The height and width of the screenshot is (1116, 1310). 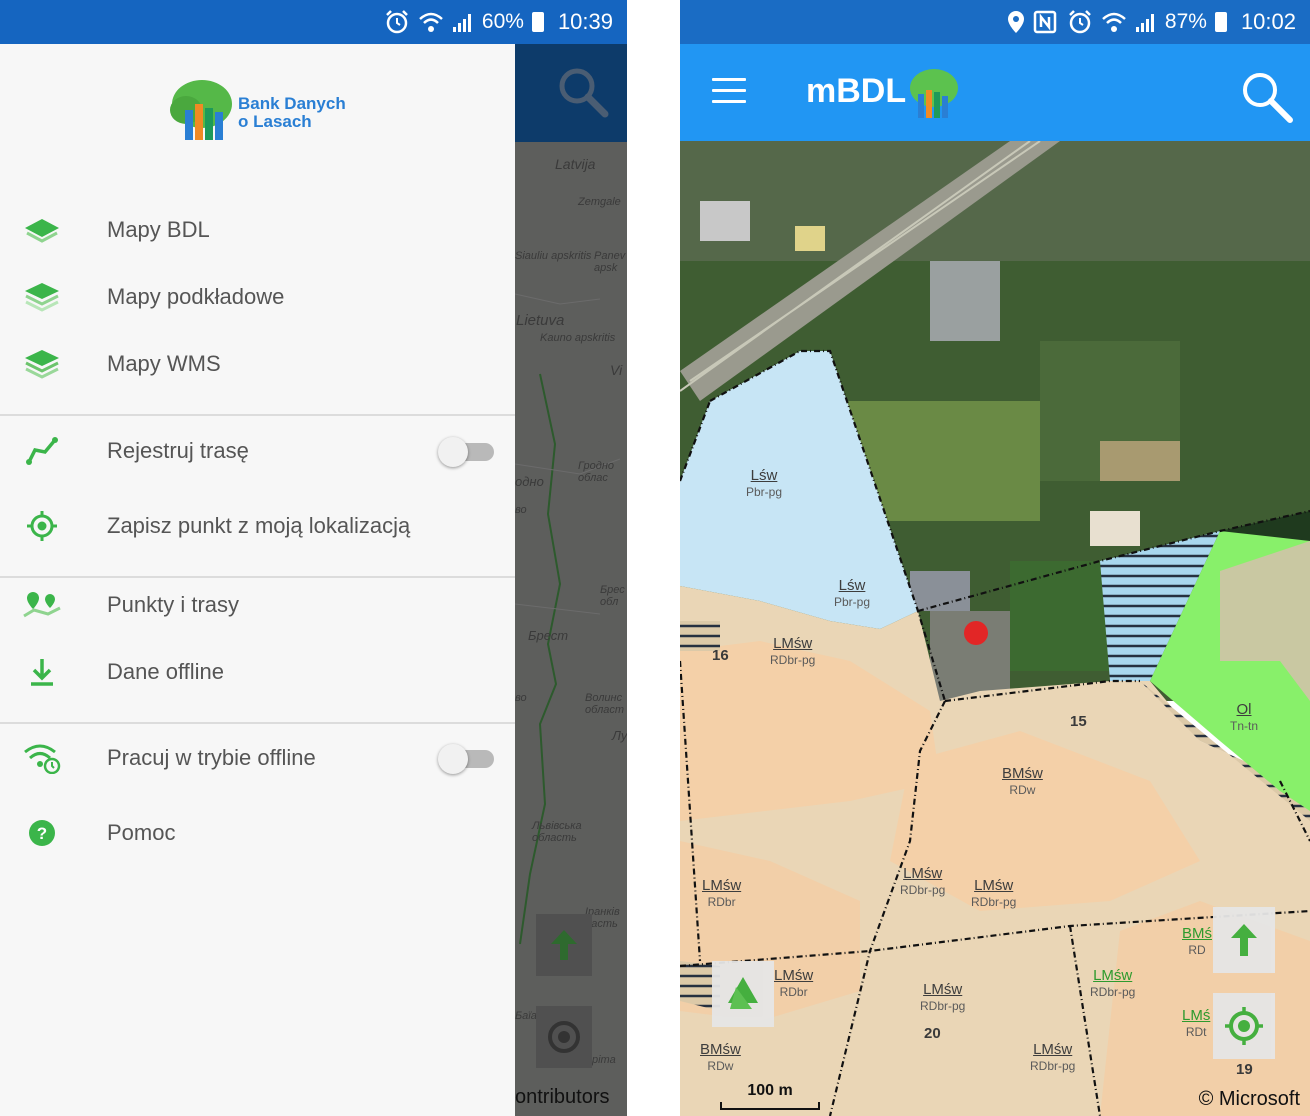 What do you see at coordinates (526, 1016) in the screenshot?
I see `map-label: Баїа` at bounding box center [526, 1016].